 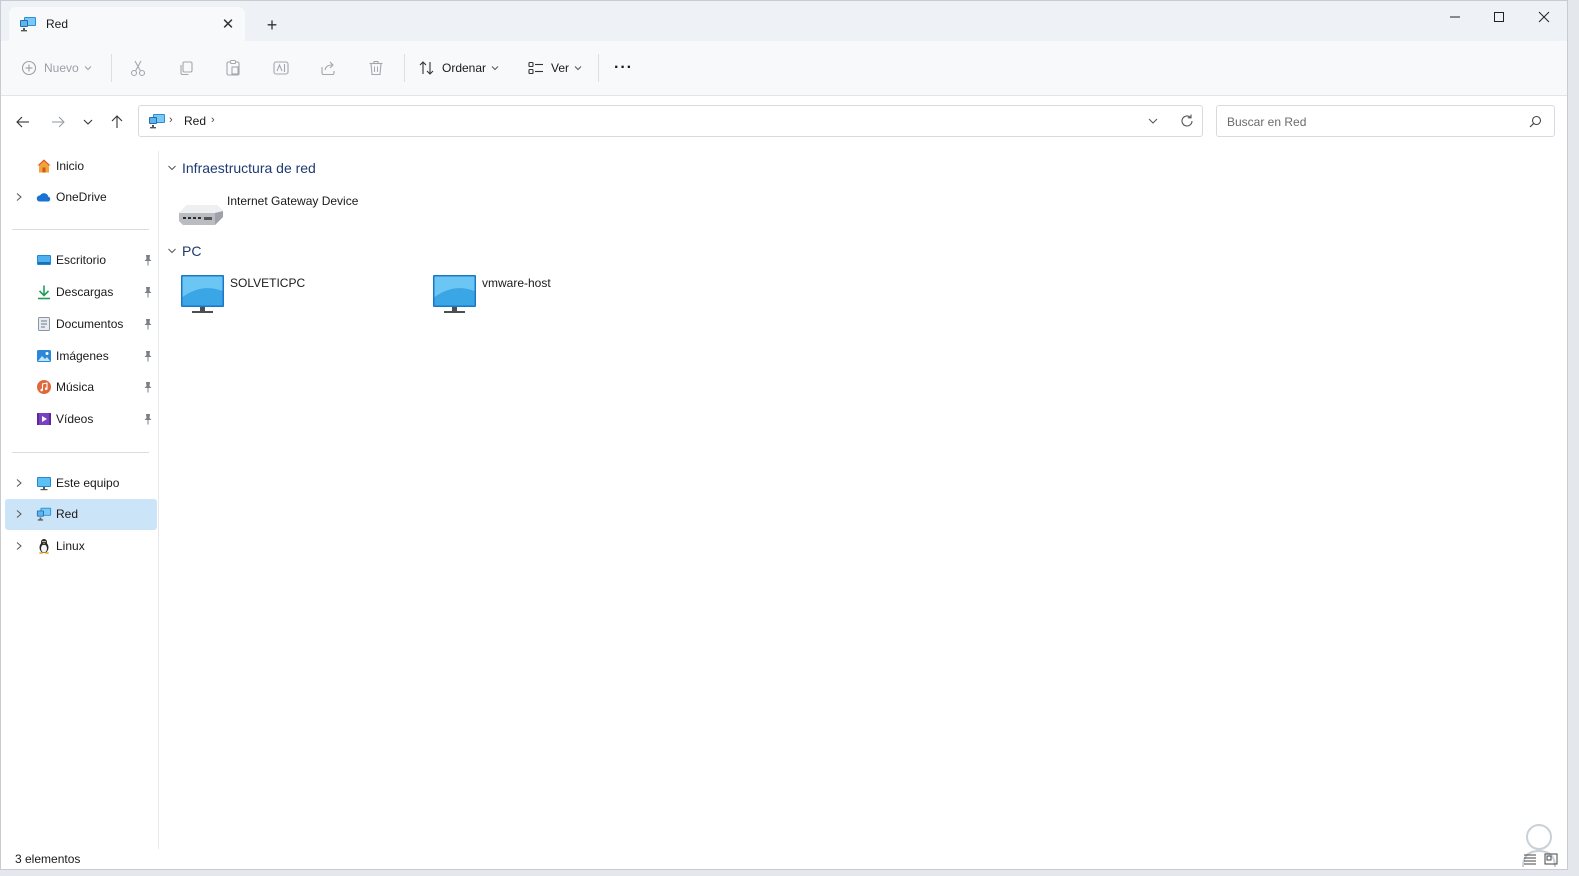 What do you see at coordinates (75, 387) in the screenshot?
I see `sidebar-item-label: Música` at bounding box center [75, 387].